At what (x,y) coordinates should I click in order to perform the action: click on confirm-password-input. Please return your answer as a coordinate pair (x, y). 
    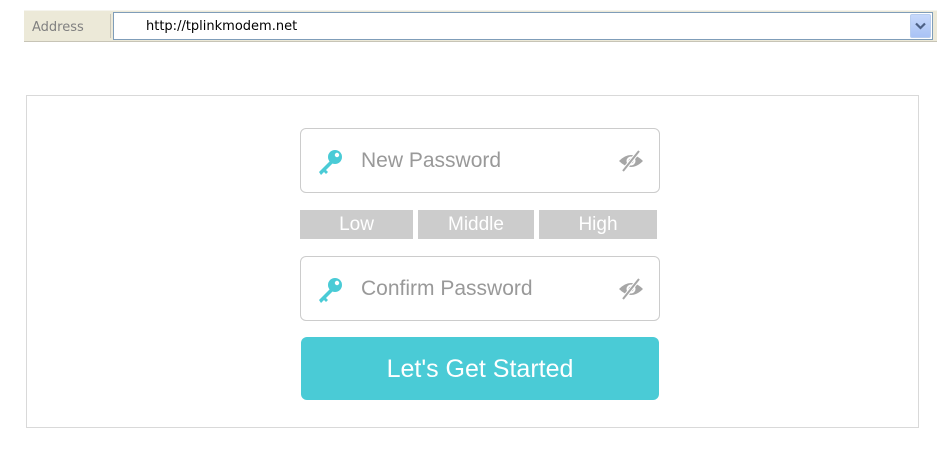
    Looking at the image, I should click on (476, 289).